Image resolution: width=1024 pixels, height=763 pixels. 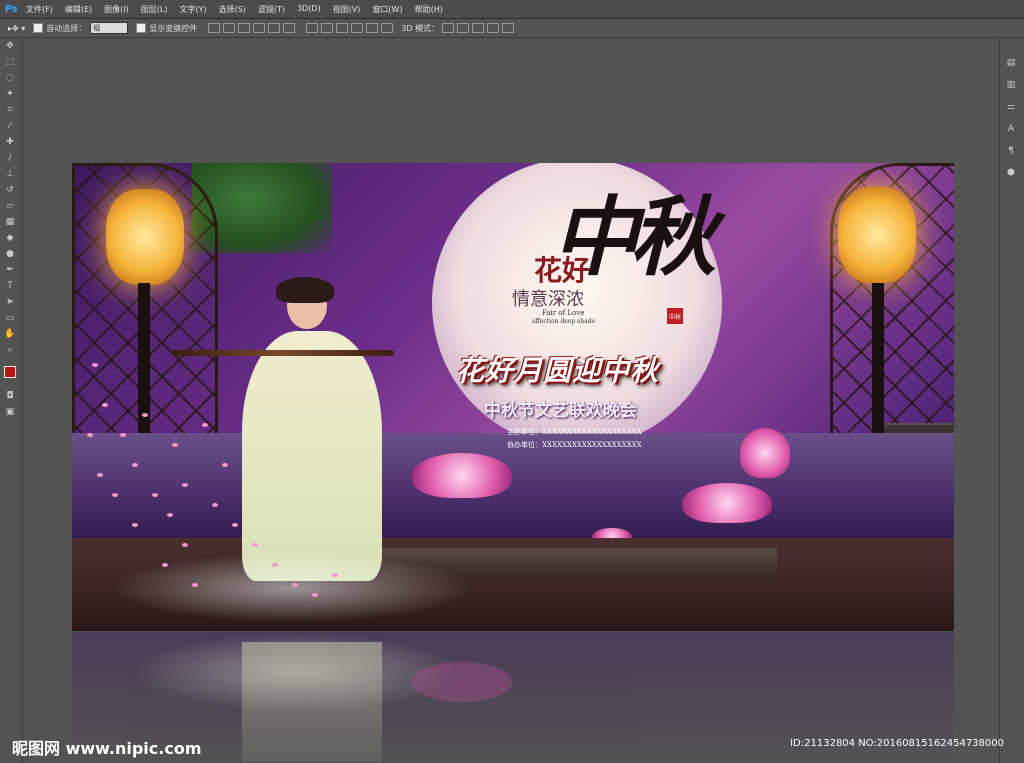 I want to click on distribute-top-icon, so click(x=312, y=28).